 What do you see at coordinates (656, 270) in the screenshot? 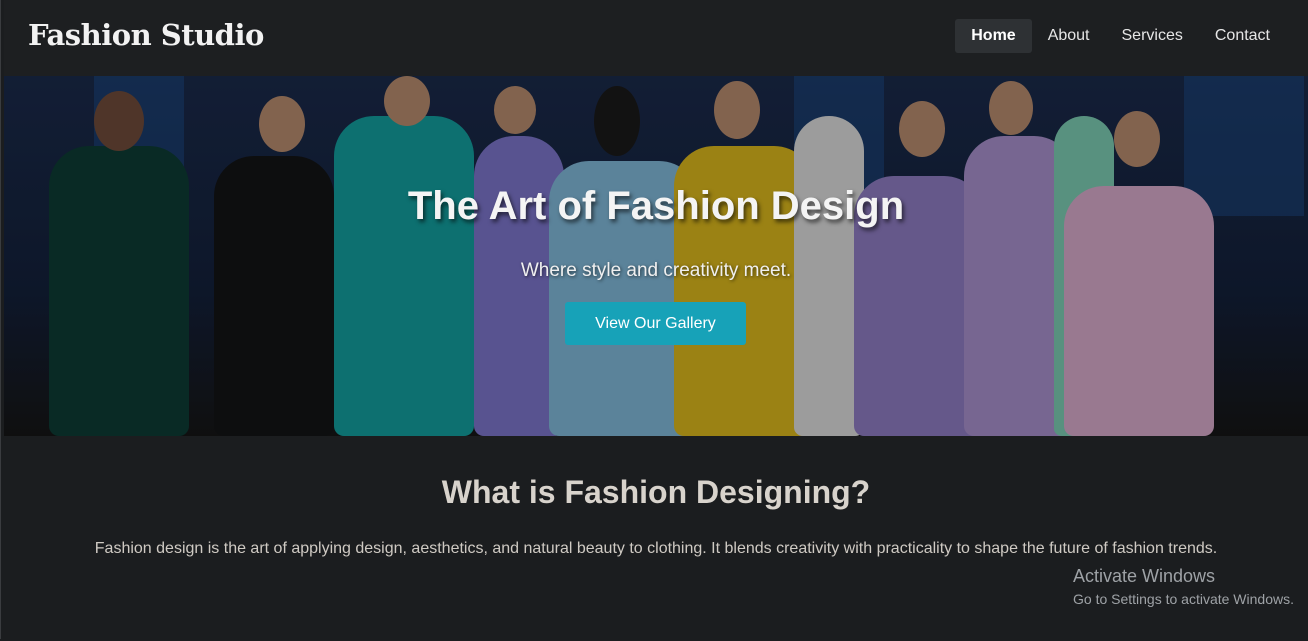
I see `hero-subtitle: Where style and creativity meet.` at bounding box center [656, 270].